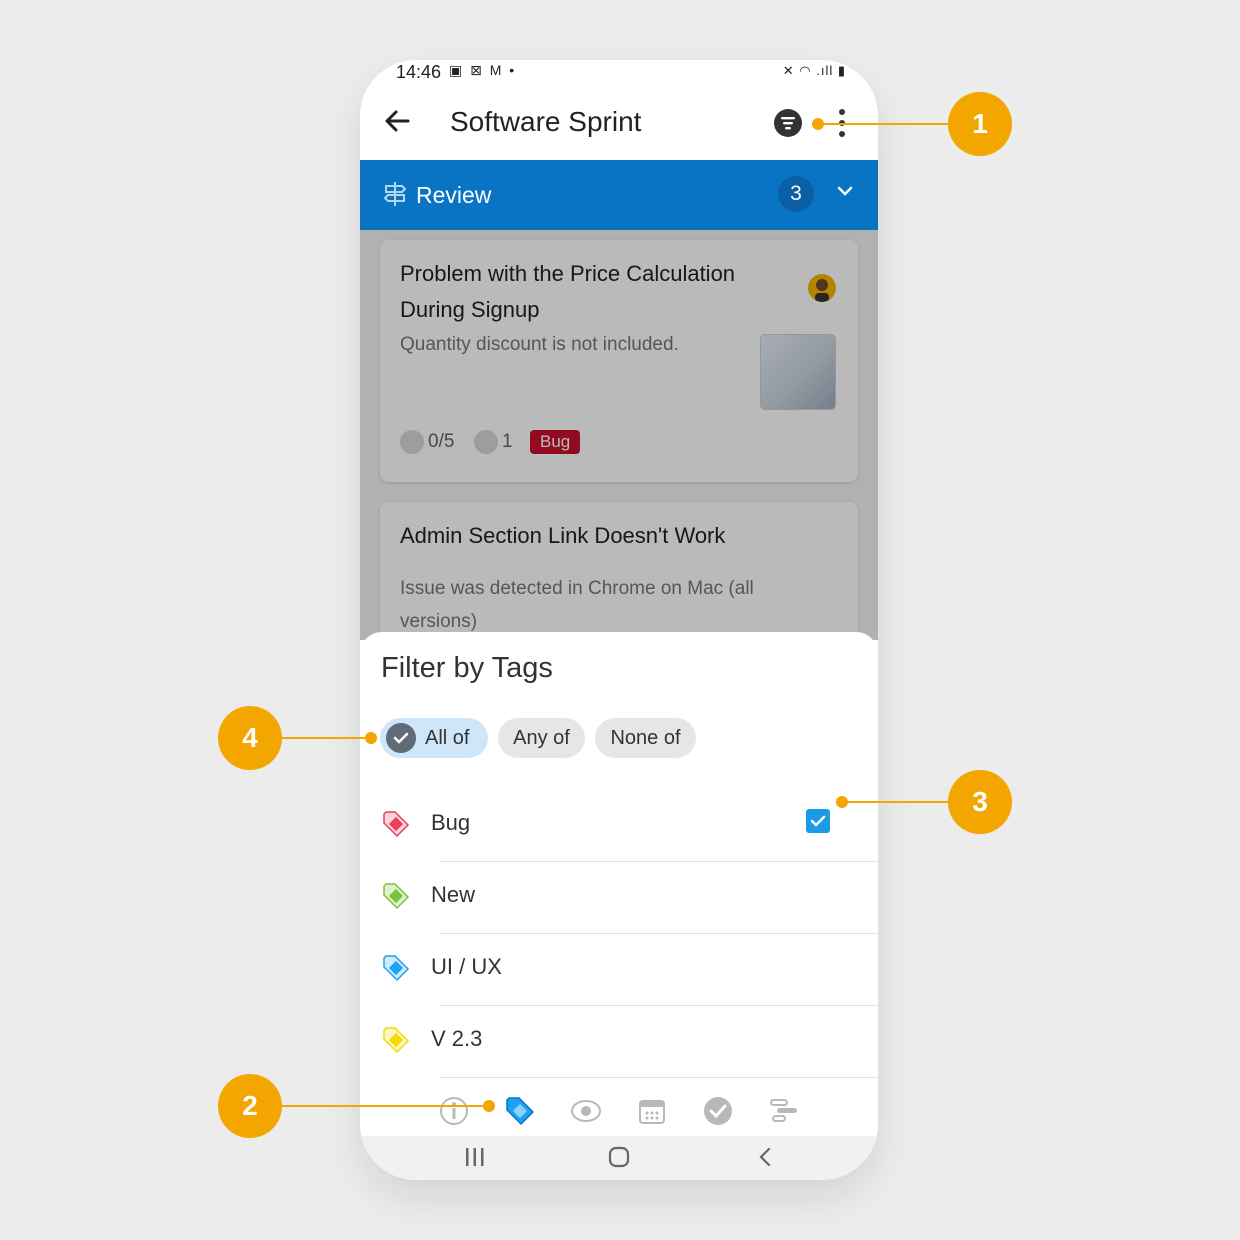 Image resolution: width=1240 pixels, height=1240 pixels. Describe the element at coordinates (447, 738) in the screenshot. I see `chip-label: All of` at that location.